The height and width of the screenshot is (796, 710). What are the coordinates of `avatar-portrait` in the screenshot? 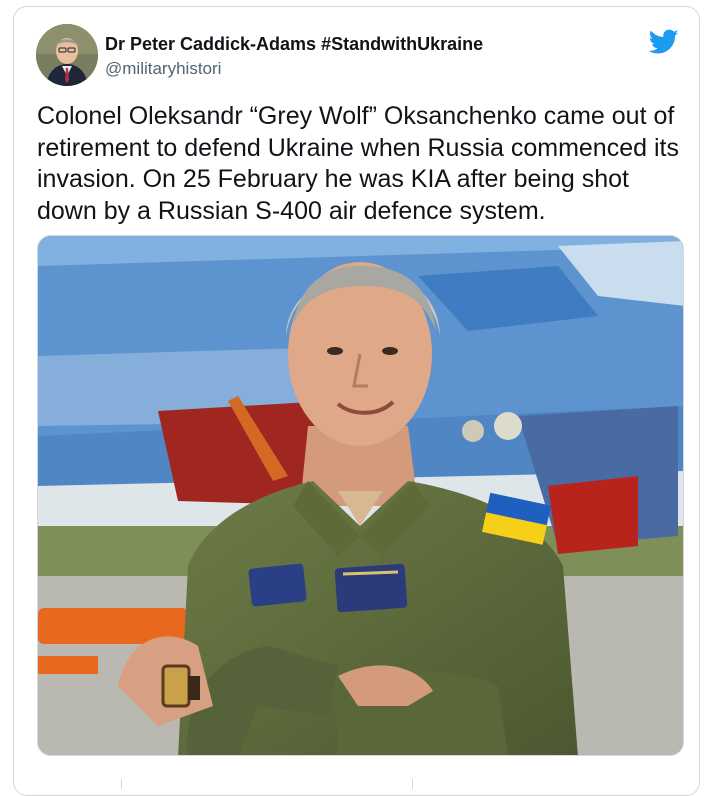 It's located at (67, 55).